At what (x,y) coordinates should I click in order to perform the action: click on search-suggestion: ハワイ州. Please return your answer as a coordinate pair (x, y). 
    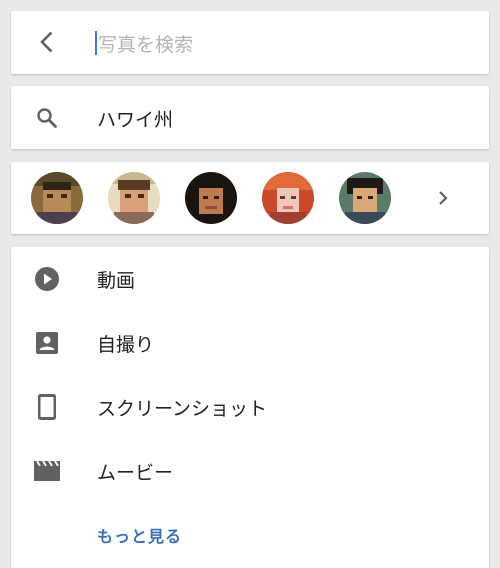
    Looking at the image, I should click on (250, 117).